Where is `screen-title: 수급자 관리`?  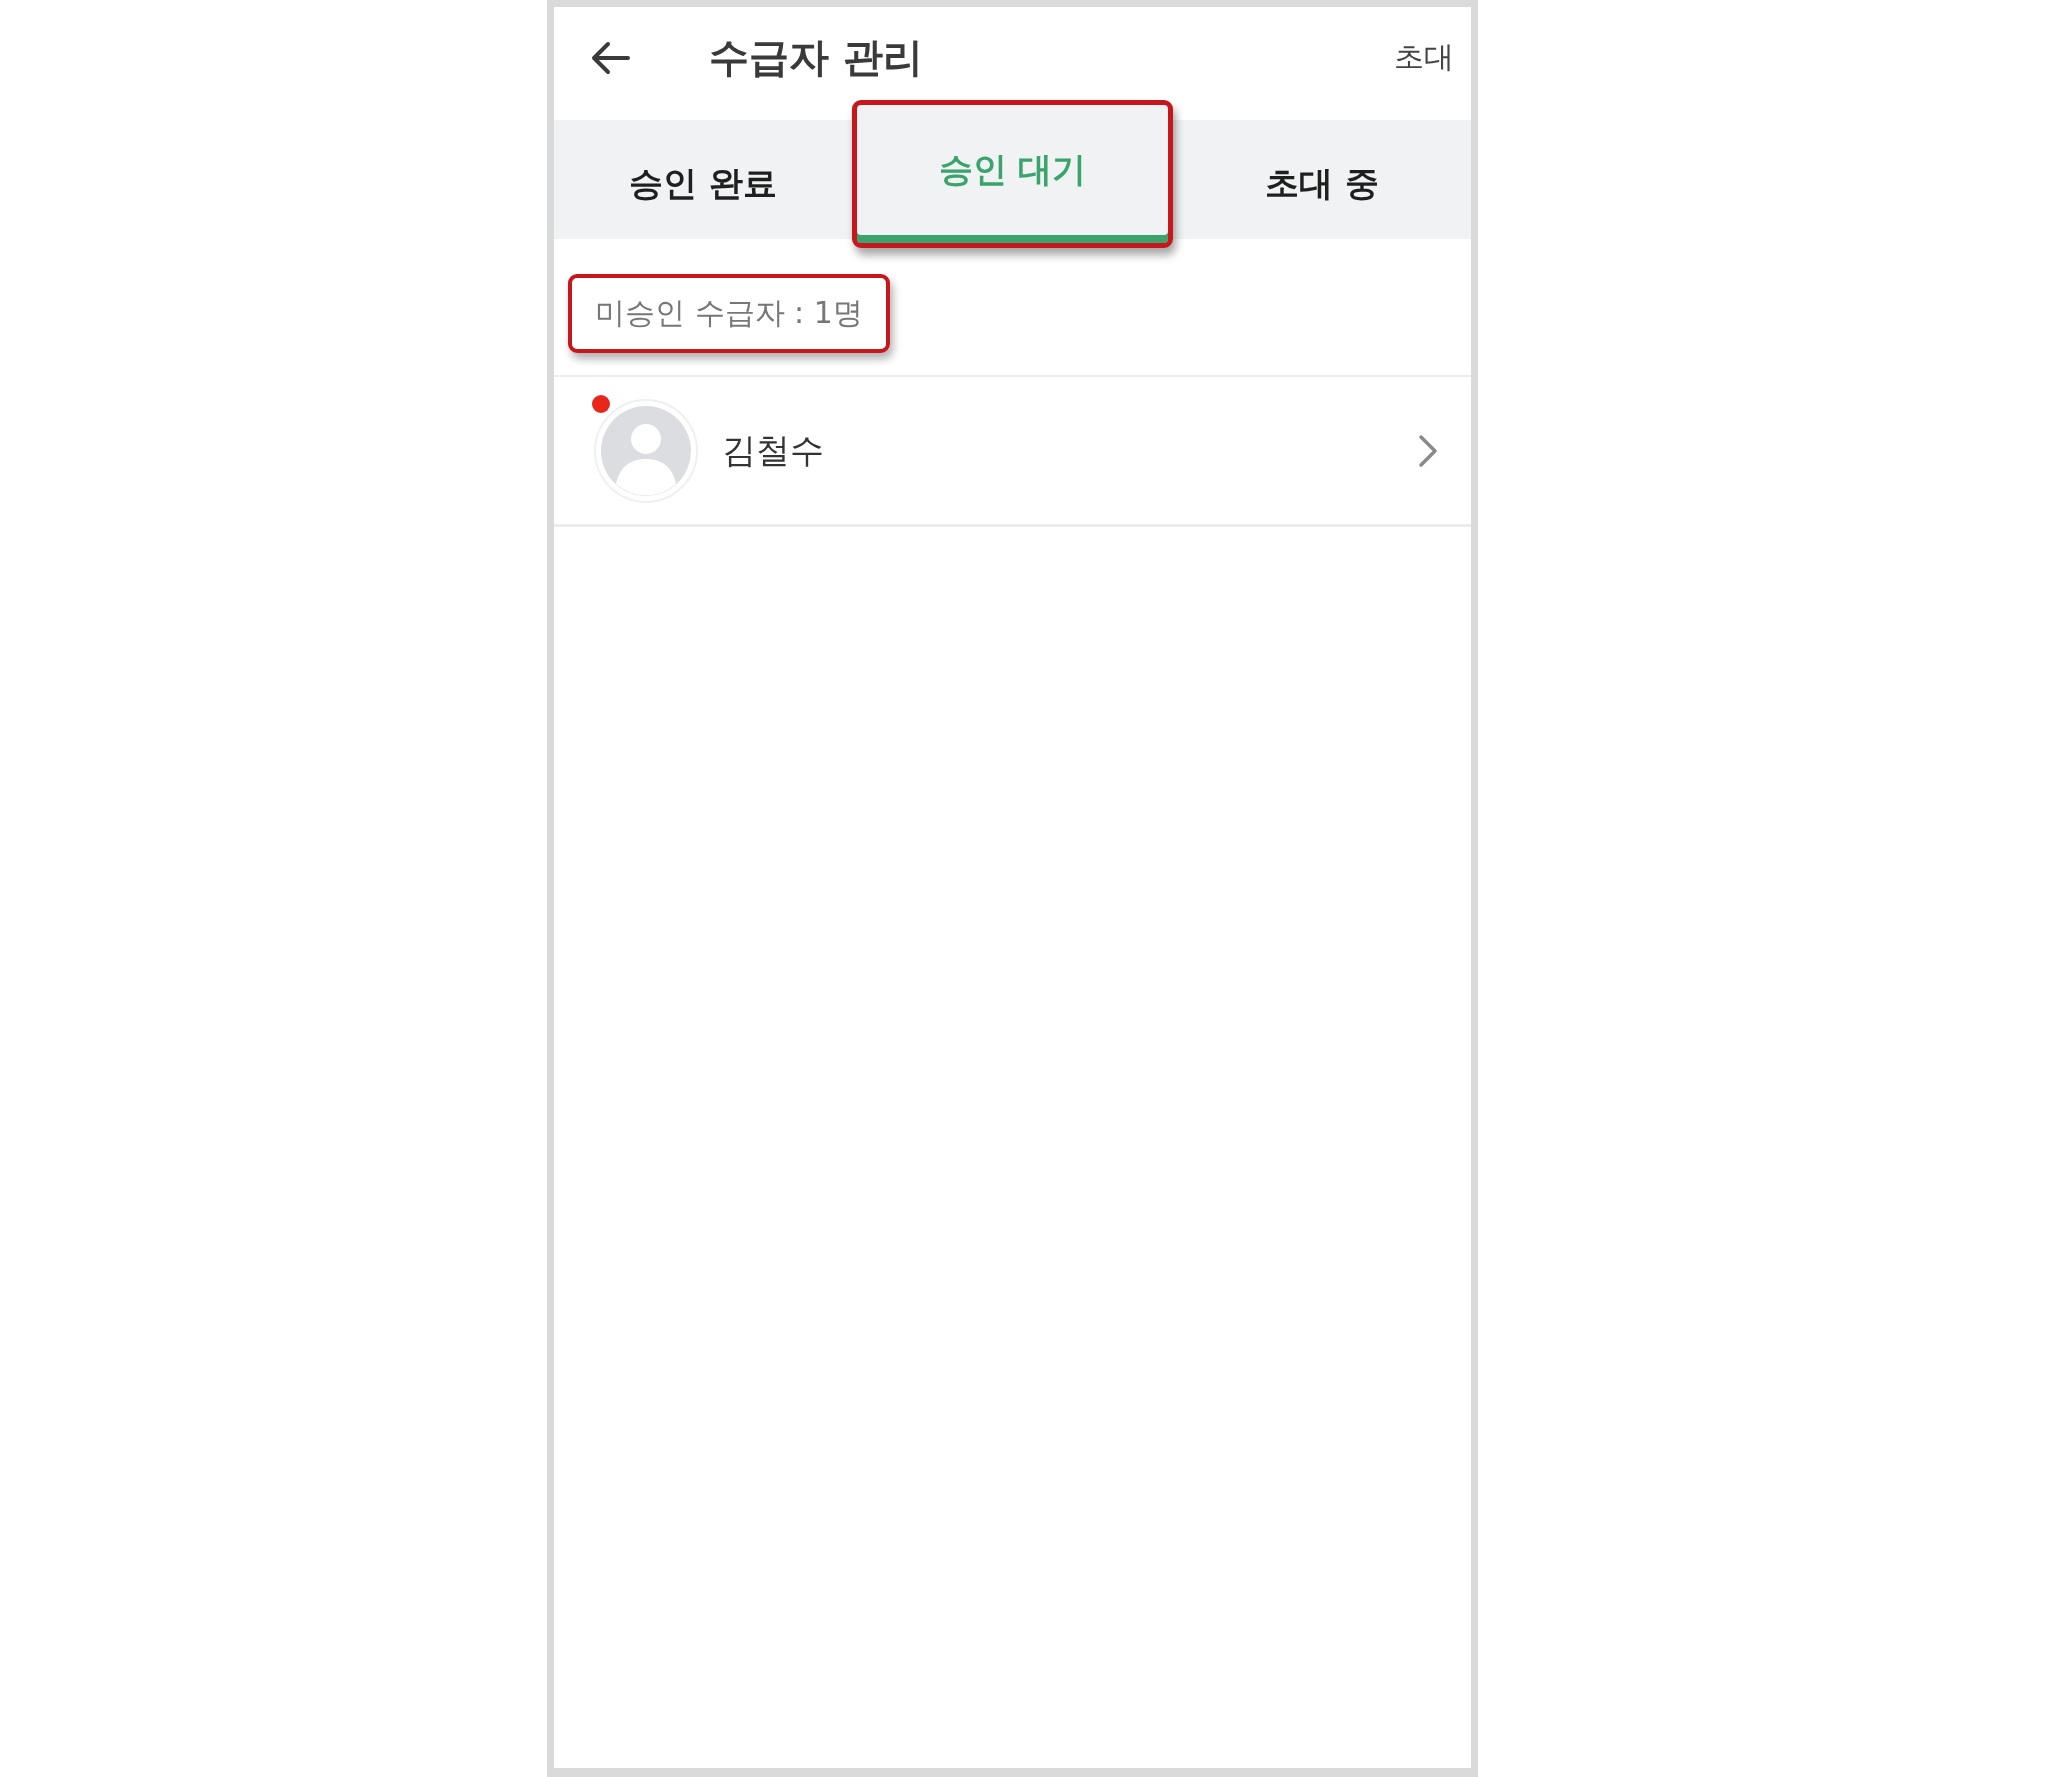 screen-title: 수급자 관리 is located at coordinates (816, 57).